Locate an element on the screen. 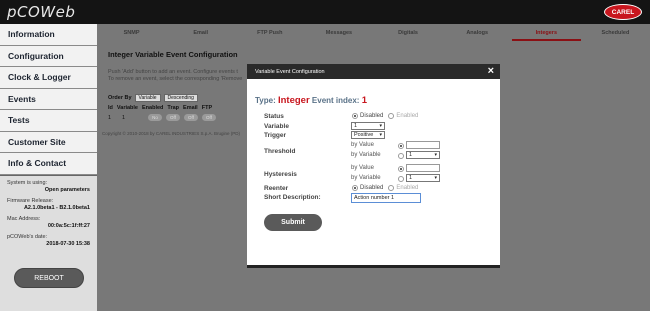  trigger-select: Positive ▾ is located at coordinates (368, 135).